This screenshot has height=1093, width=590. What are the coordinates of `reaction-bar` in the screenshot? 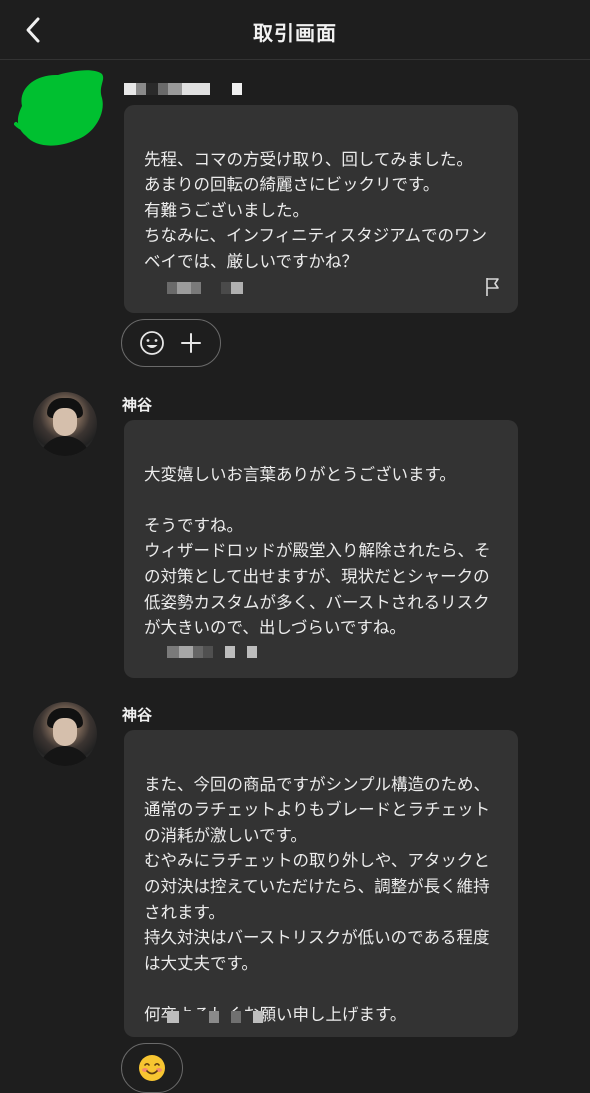 It's located at (171, 343).